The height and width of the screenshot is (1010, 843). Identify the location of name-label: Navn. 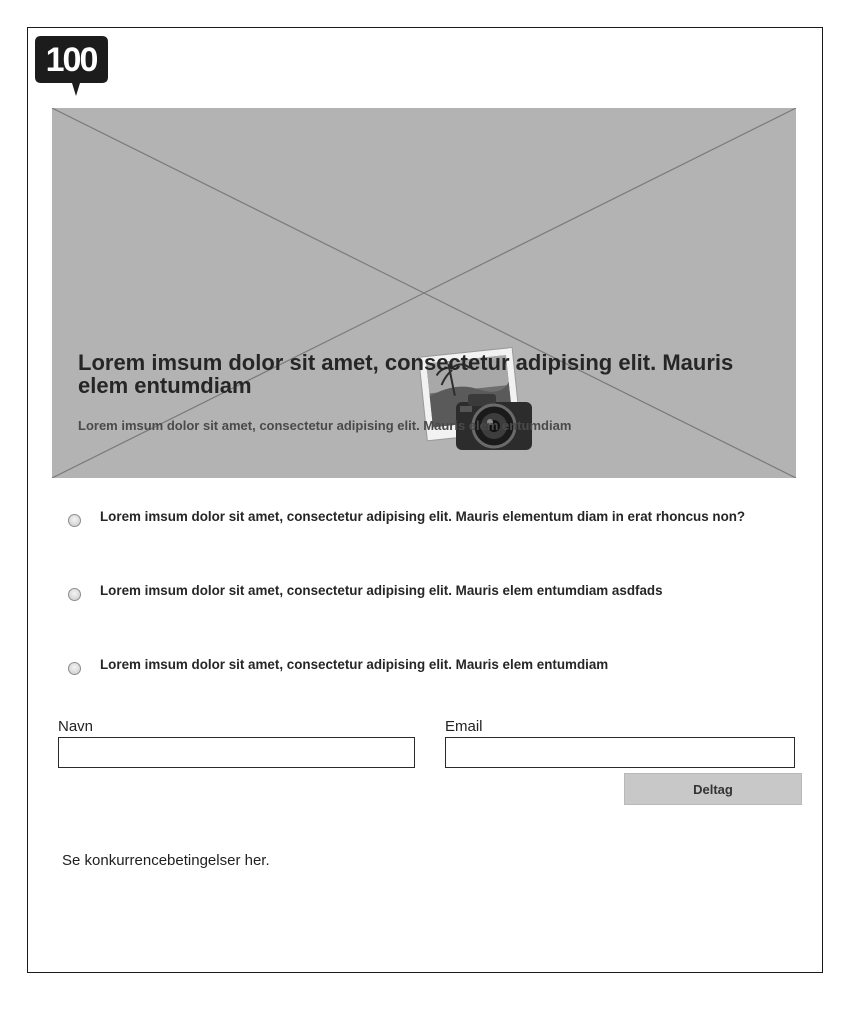
(76, 726).